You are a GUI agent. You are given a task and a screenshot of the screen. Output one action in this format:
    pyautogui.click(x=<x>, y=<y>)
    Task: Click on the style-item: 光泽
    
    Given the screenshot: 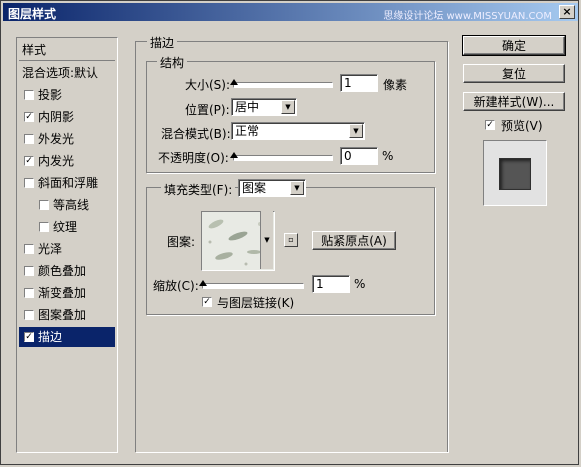 What is the action you would take?
    pyautogui.click(x=67, y=249)
    